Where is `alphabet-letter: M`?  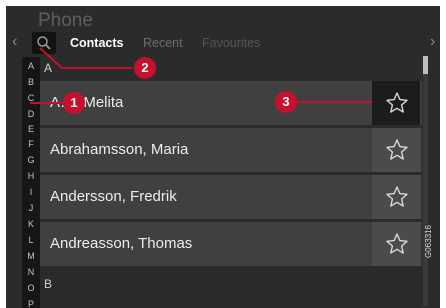
alphabet-letter: M is located at coordinates (31, 256).